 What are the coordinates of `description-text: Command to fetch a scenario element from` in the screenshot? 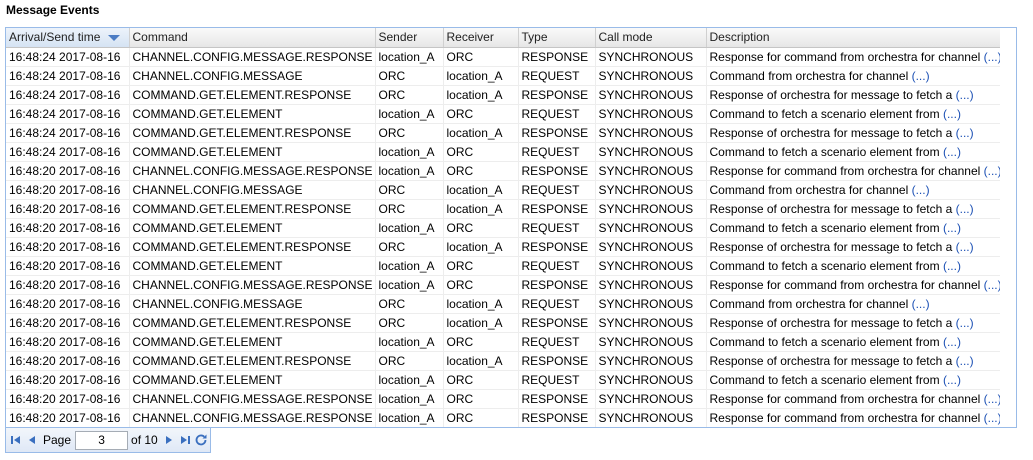 It's located at (824, 151).